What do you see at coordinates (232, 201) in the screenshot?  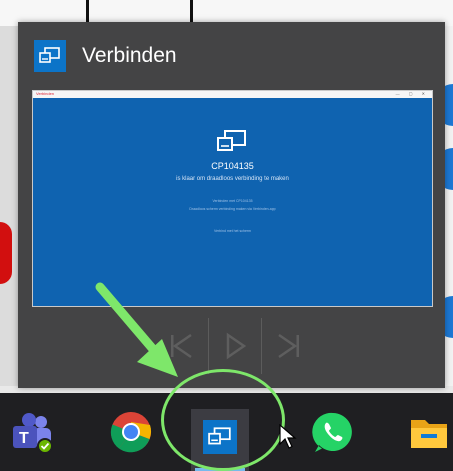 I see `detail-text: Verbinden met CP104135` at bounding box center [232, 201].